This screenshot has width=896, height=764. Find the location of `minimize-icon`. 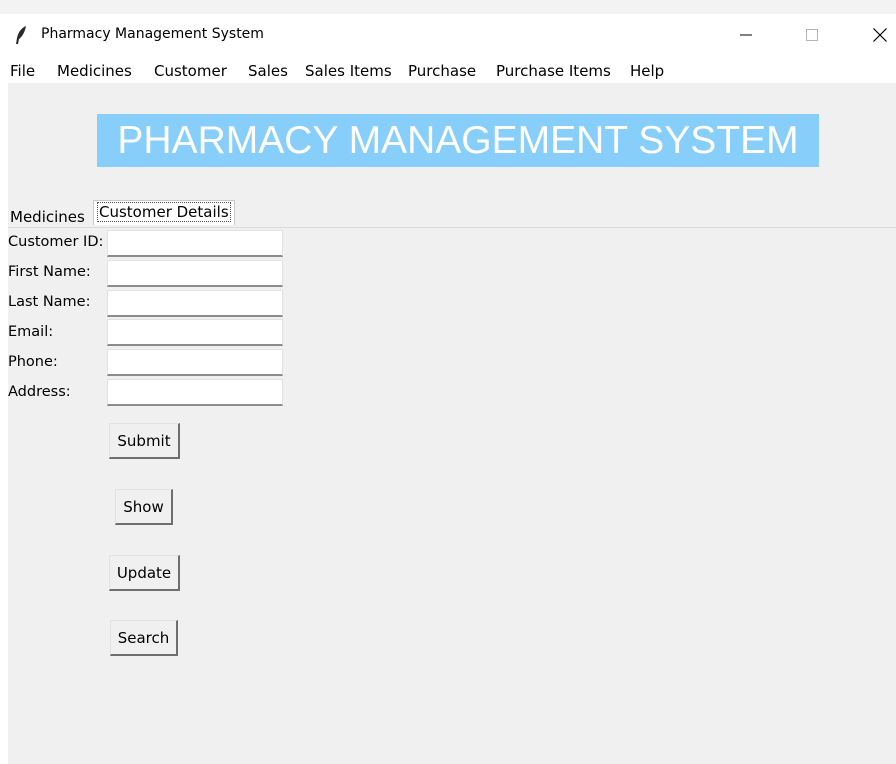

minimize-icon is located at coordinates (746, 35).